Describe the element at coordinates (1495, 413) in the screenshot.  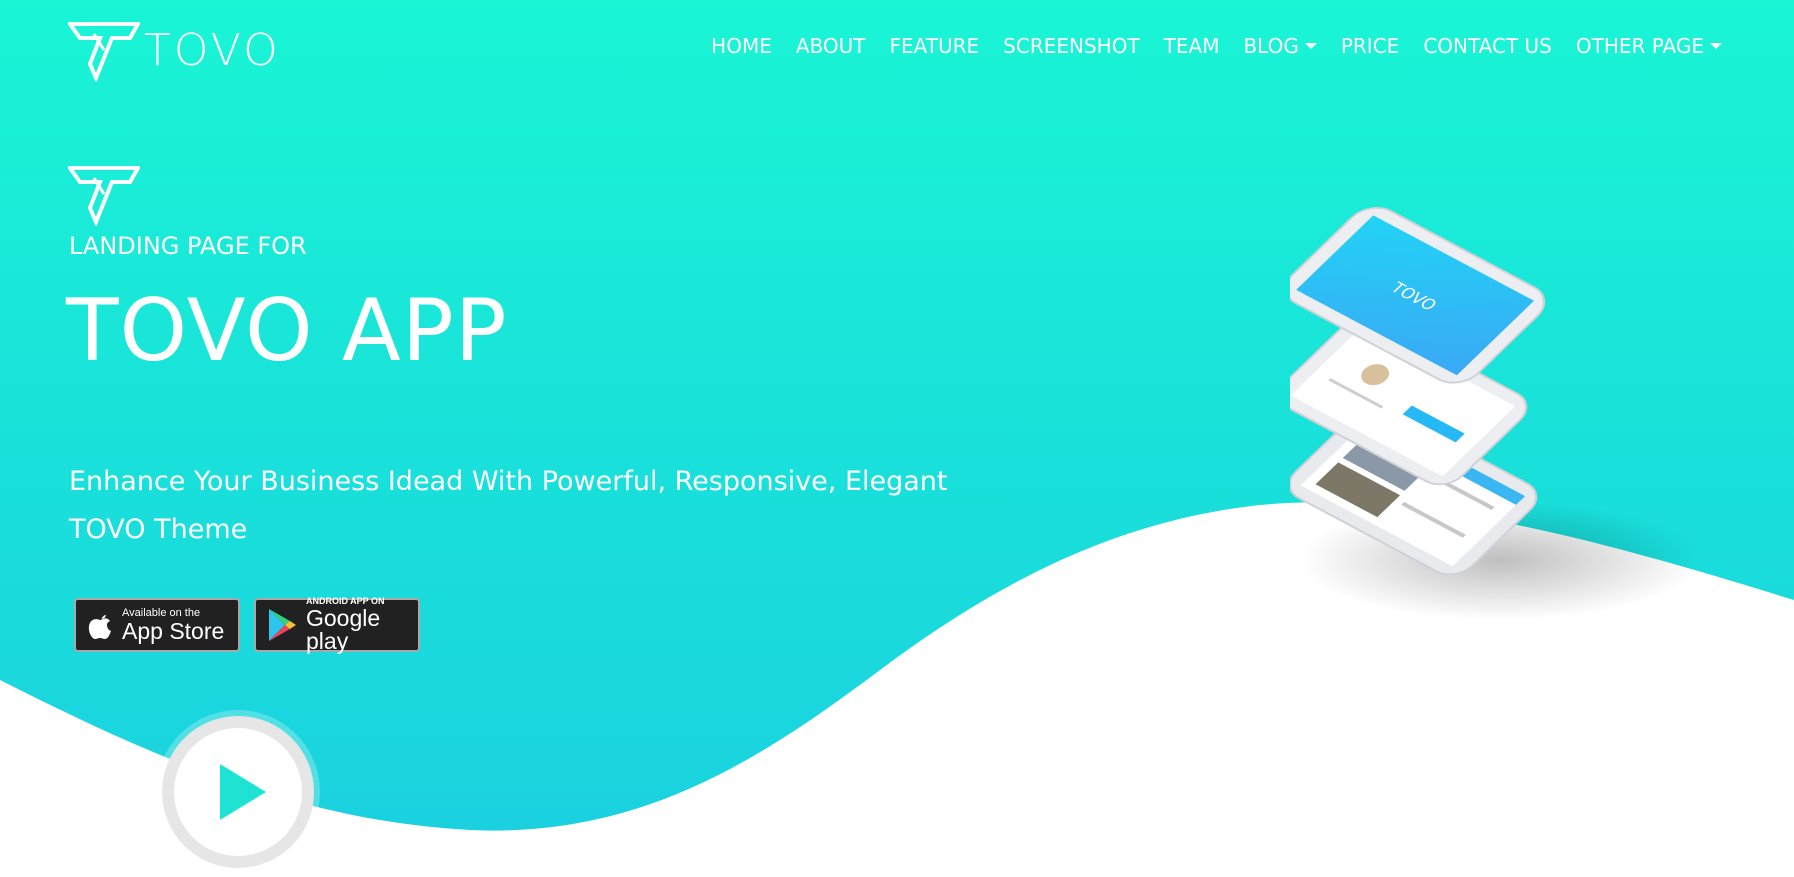
I see `phone-mockups-illustration: TOVO` at that location.